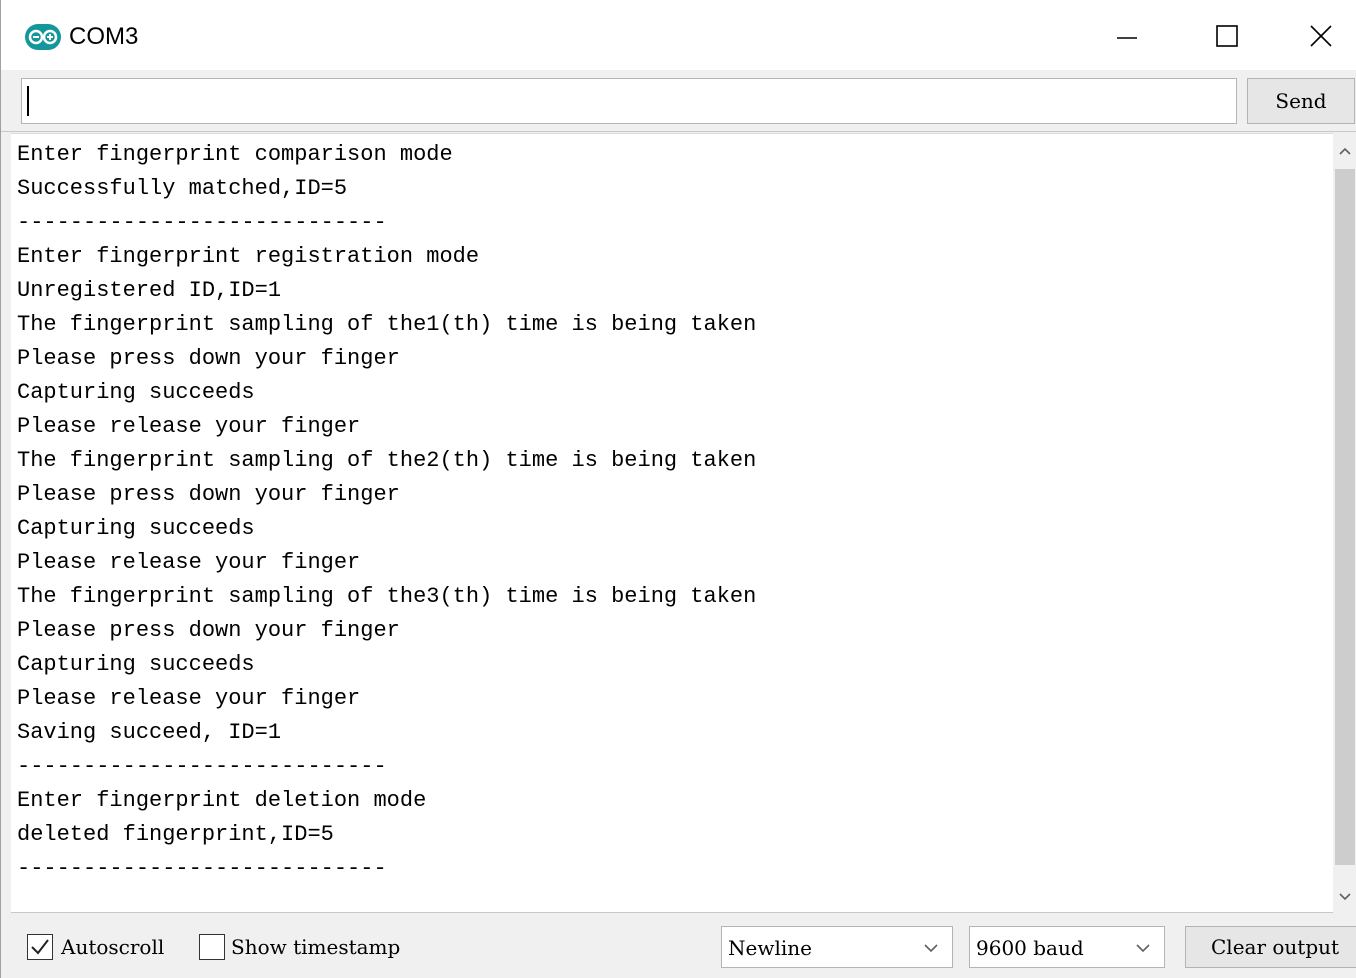 The width and height of the screenshot is (1356, 978). What do you see at coordinates (770, 948) in the screenshot?
I see `line-ending-value: Newline` at bounding box center [770, 948].